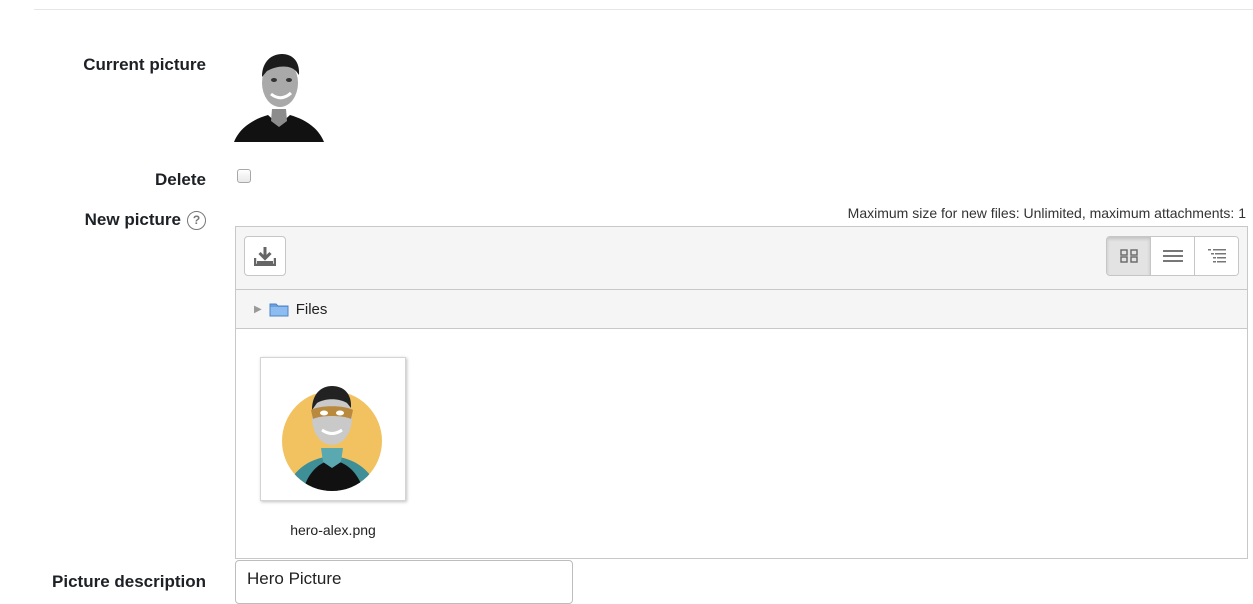 This screenshot has width=1253, height=604. I want to click on add-file-button, so click(265, 256).